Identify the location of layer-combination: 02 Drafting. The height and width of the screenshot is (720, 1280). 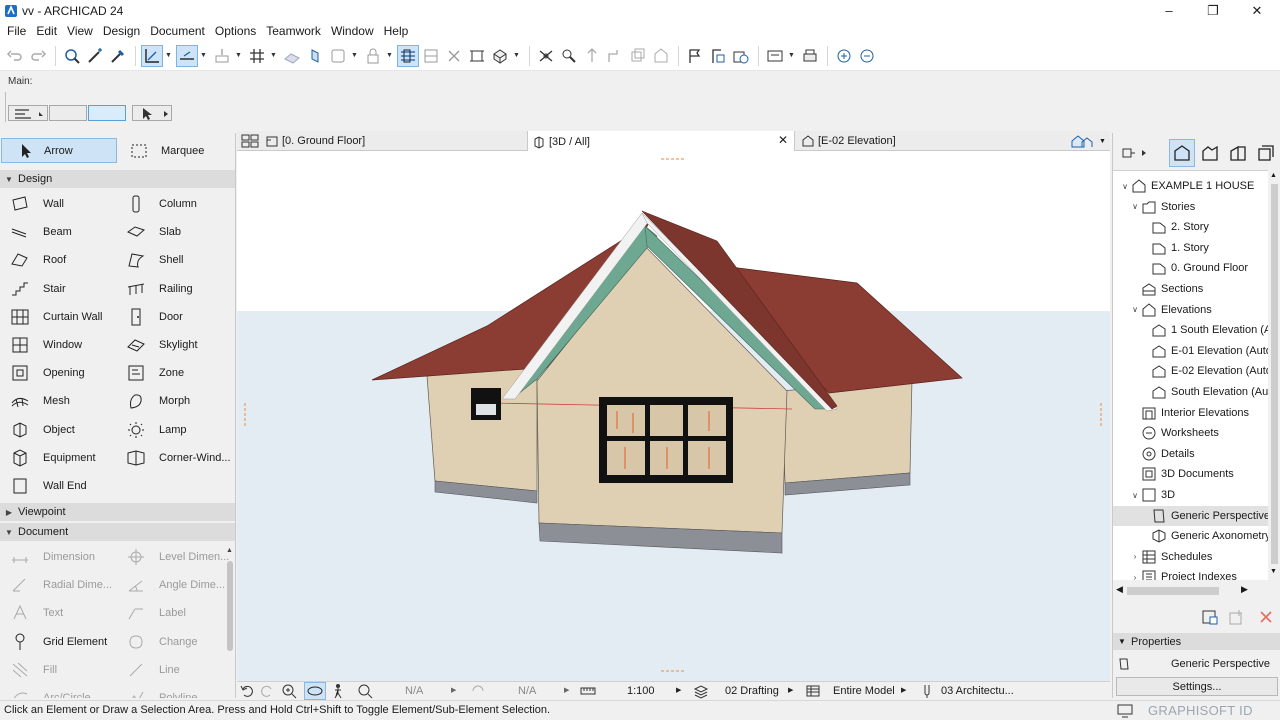
(752, 691).